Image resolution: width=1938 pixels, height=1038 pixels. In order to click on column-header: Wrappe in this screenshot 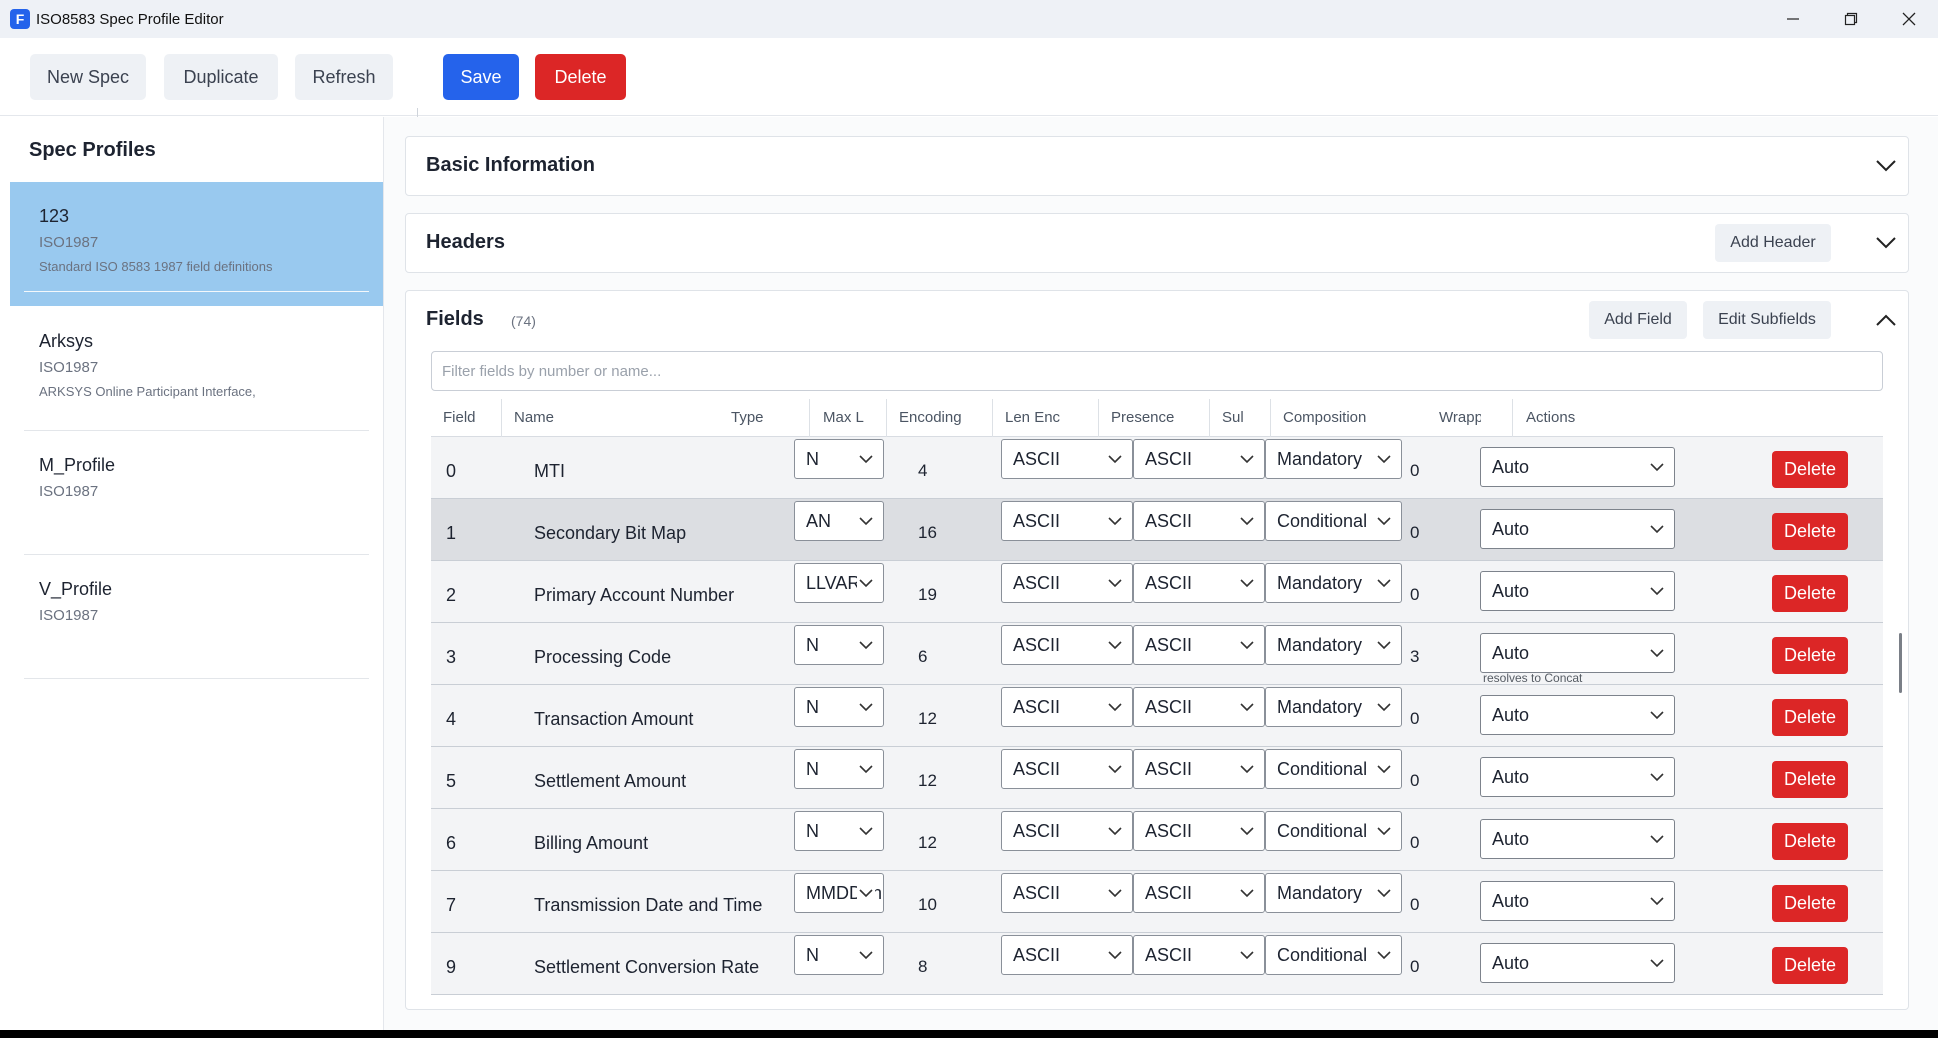, I will do `click(1460, 418)`.